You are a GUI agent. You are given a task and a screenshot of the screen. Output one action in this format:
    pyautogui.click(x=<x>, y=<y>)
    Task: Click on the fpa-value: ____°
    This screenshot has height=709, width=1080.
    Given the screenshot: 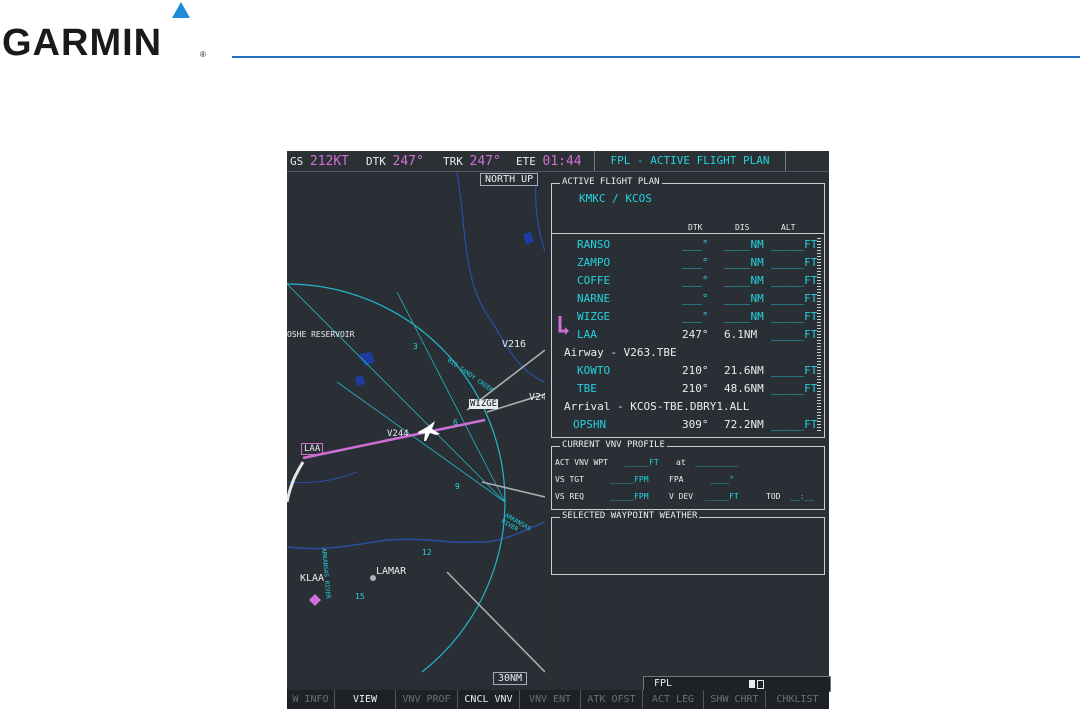 What is the action you would take?
    pyautogui.click(x=722, y=479)
    